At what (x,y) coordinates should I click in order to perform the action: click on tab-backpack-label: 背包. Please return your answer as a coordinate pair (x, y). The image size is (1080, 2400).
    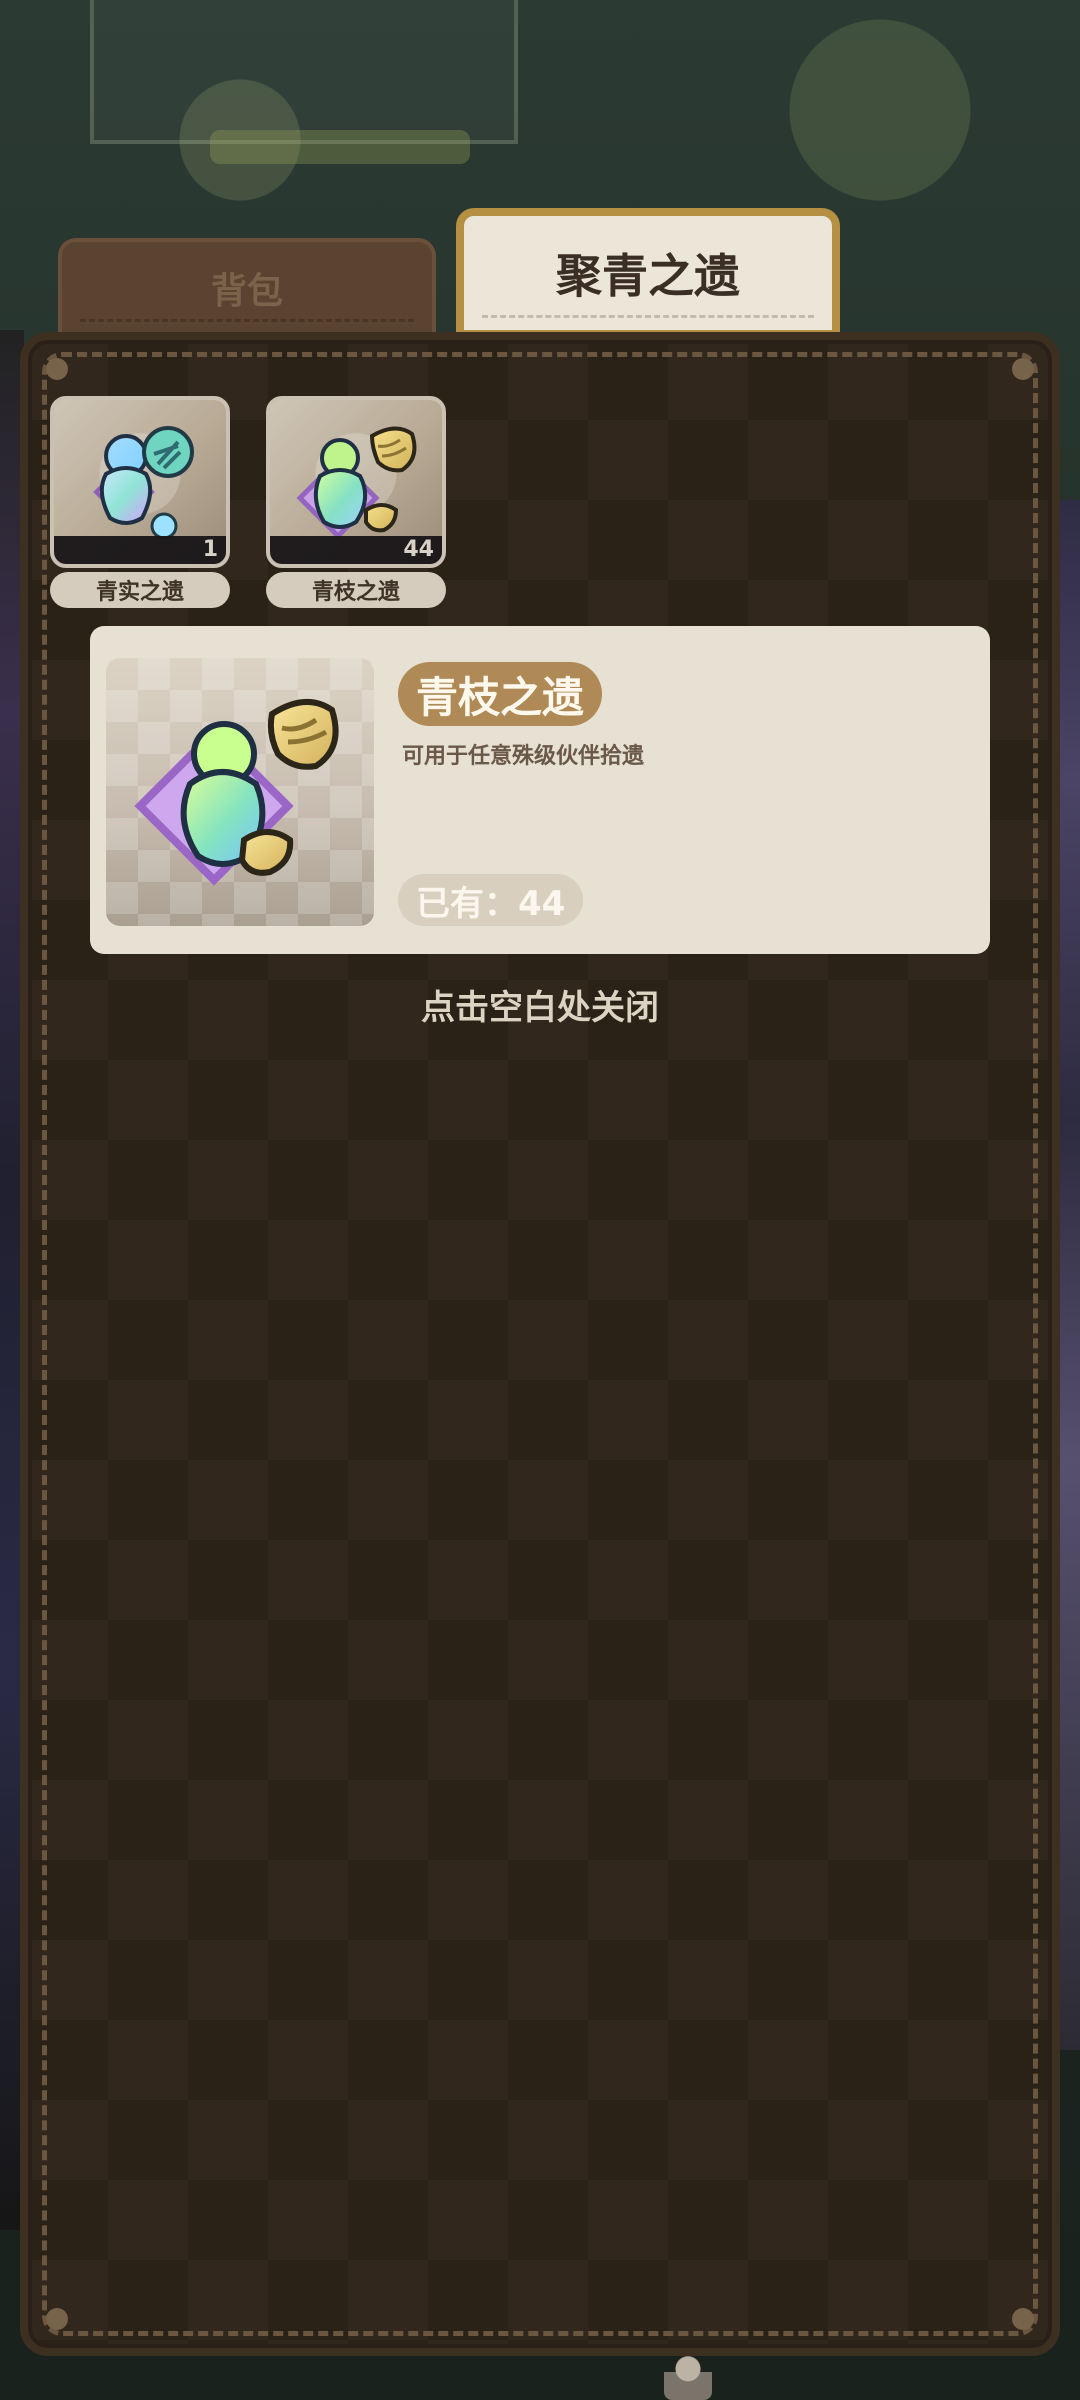
    Looking at the image, I should click on (246, 291).